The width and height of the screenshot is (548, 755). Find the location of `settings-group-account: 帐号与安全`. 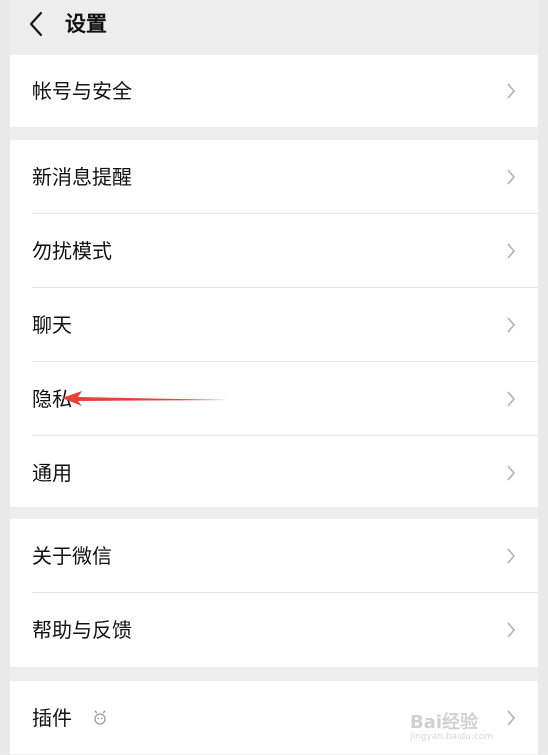

settings-group-account: 帐号与安全 is located at coordinates (274, 91).